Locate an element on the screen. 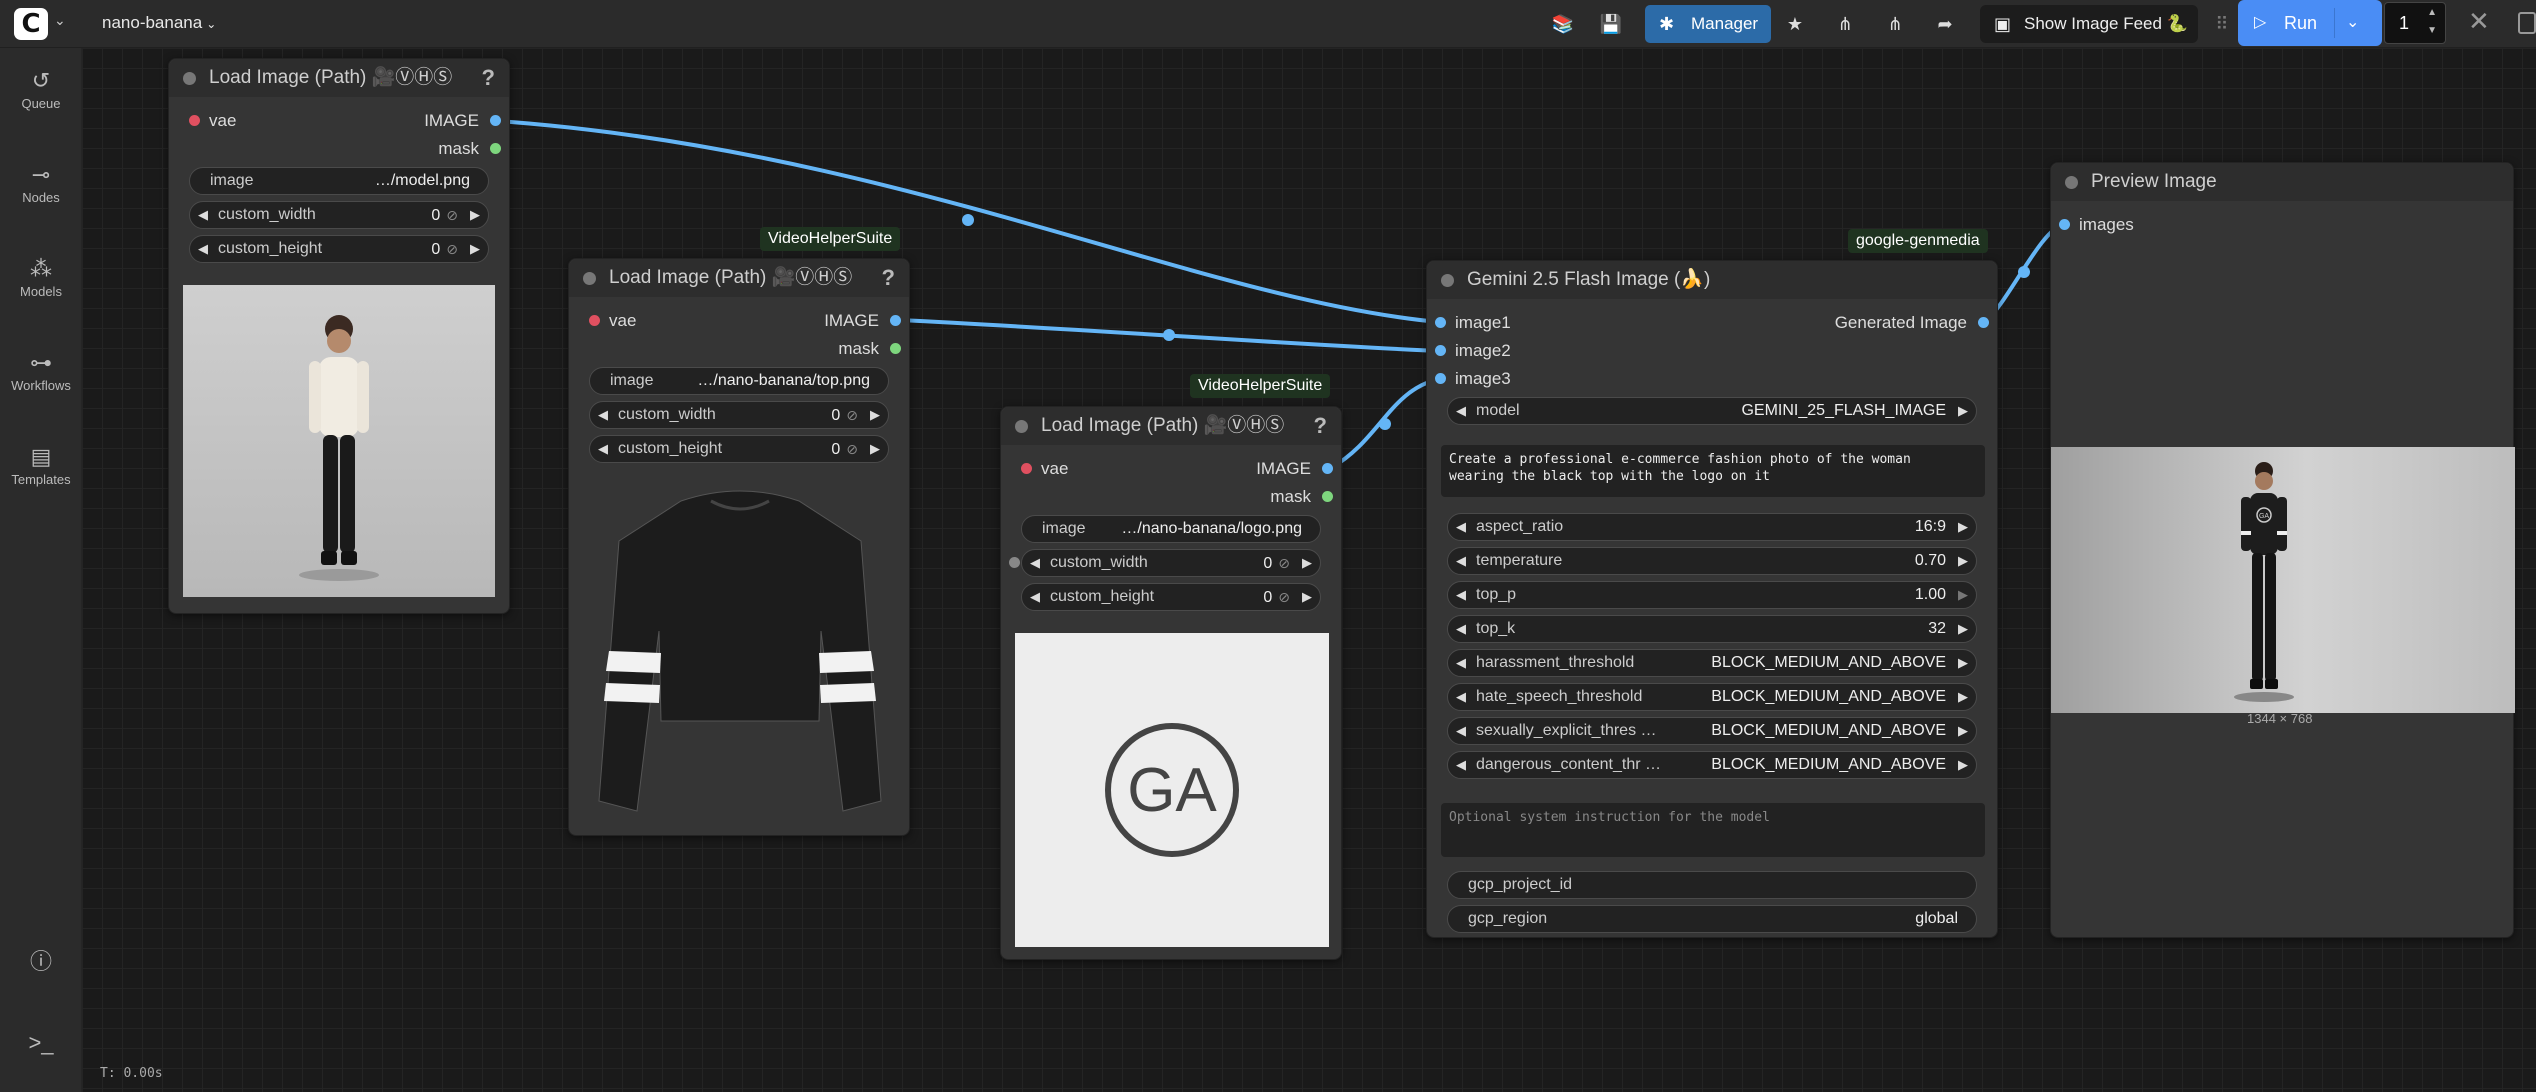 Image resolution: width=2536 pixels, height=1092 pixels. manager-button: ✱ Manager is located at coordinates (1708, 24).